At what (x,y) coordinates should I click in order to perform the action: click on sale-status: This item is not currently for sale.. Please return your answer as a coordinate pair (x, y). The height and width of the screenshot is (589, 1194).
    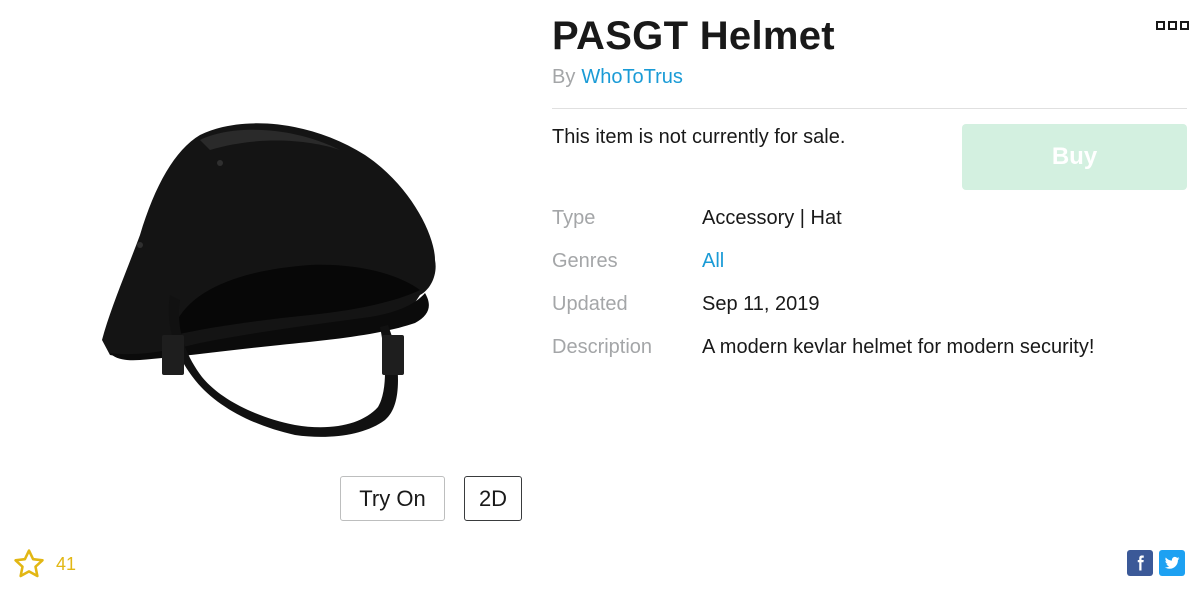
    Looking at the image, I should click on (699, 137).